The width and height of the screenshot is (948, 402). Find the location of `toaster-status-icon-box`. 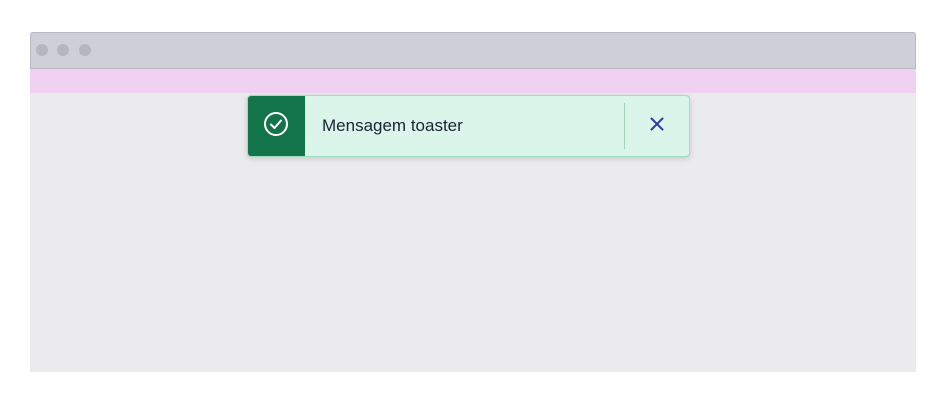

toaster-status-icon-box is located at coordinates (276, 126).